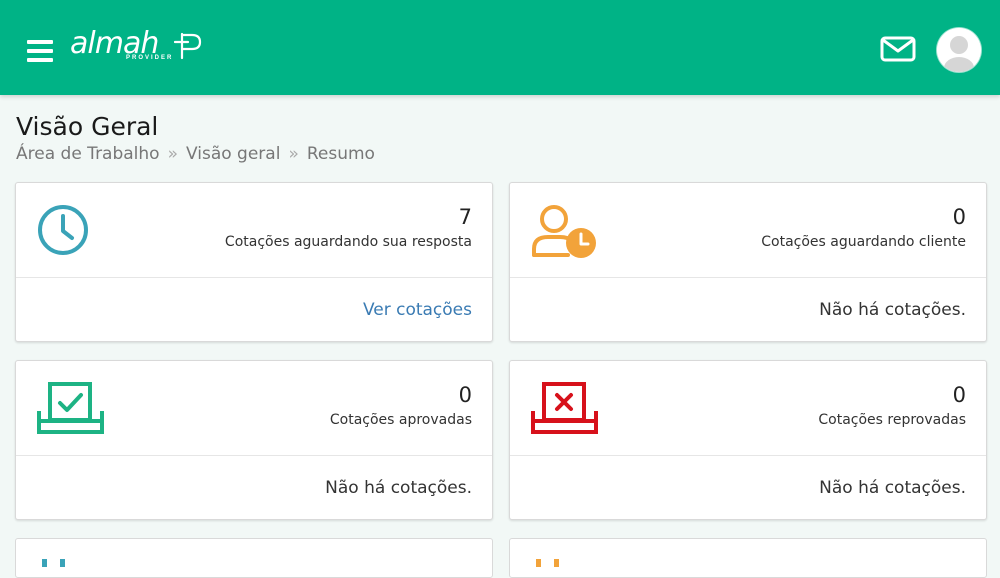  Describe the element at coordinates (188, 46) in the screenshot. I see `logo-mark-icon` at that location.